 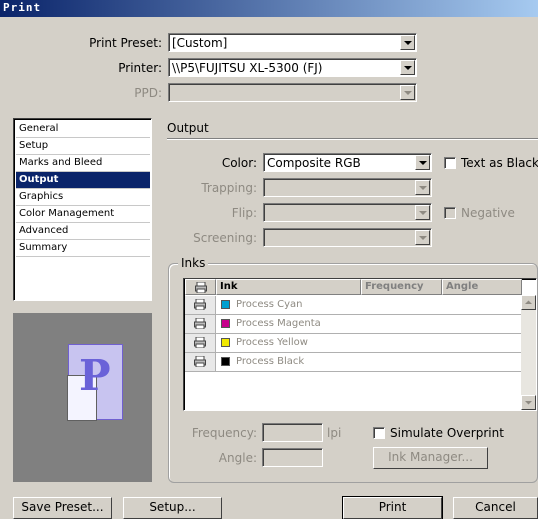 What do you see at coordinates (352, 139) in the screenshot?
I see `section-divider` at bounding box center [352, 139].